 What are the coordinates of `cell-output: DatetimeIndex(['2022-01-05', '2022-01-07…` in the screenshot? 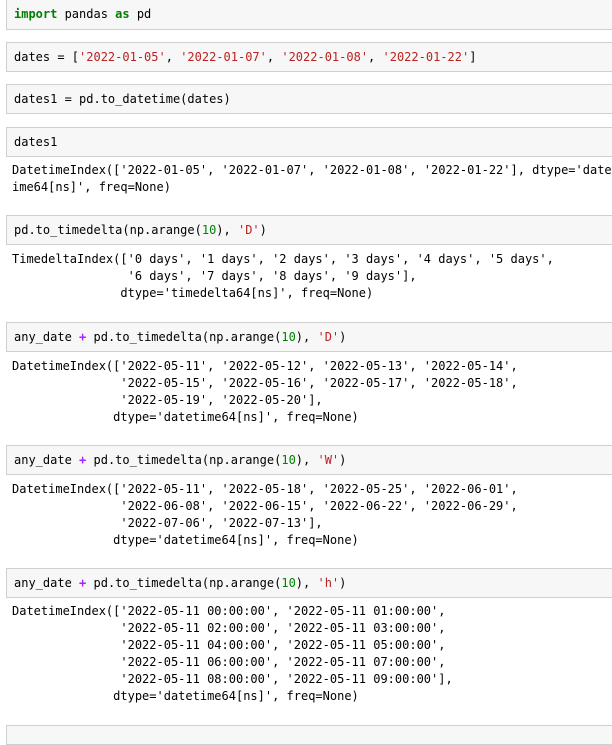 It's located at (312, 178).